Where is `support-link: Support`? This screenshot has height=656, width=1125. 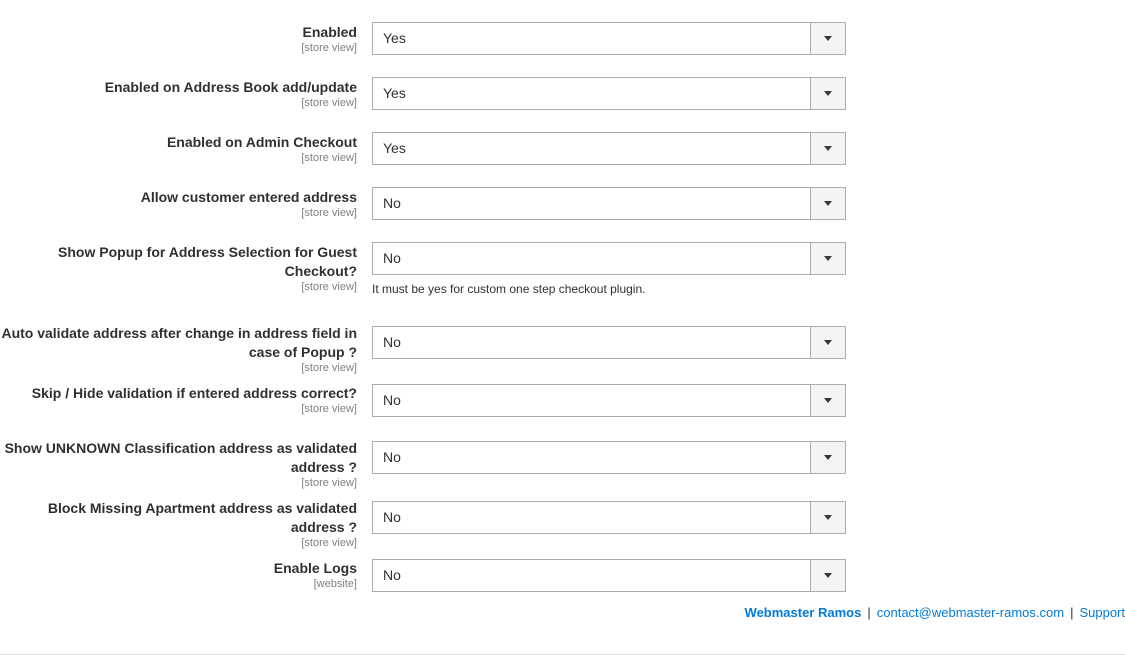 support-link: Support is located at coordinates (1102, 612).